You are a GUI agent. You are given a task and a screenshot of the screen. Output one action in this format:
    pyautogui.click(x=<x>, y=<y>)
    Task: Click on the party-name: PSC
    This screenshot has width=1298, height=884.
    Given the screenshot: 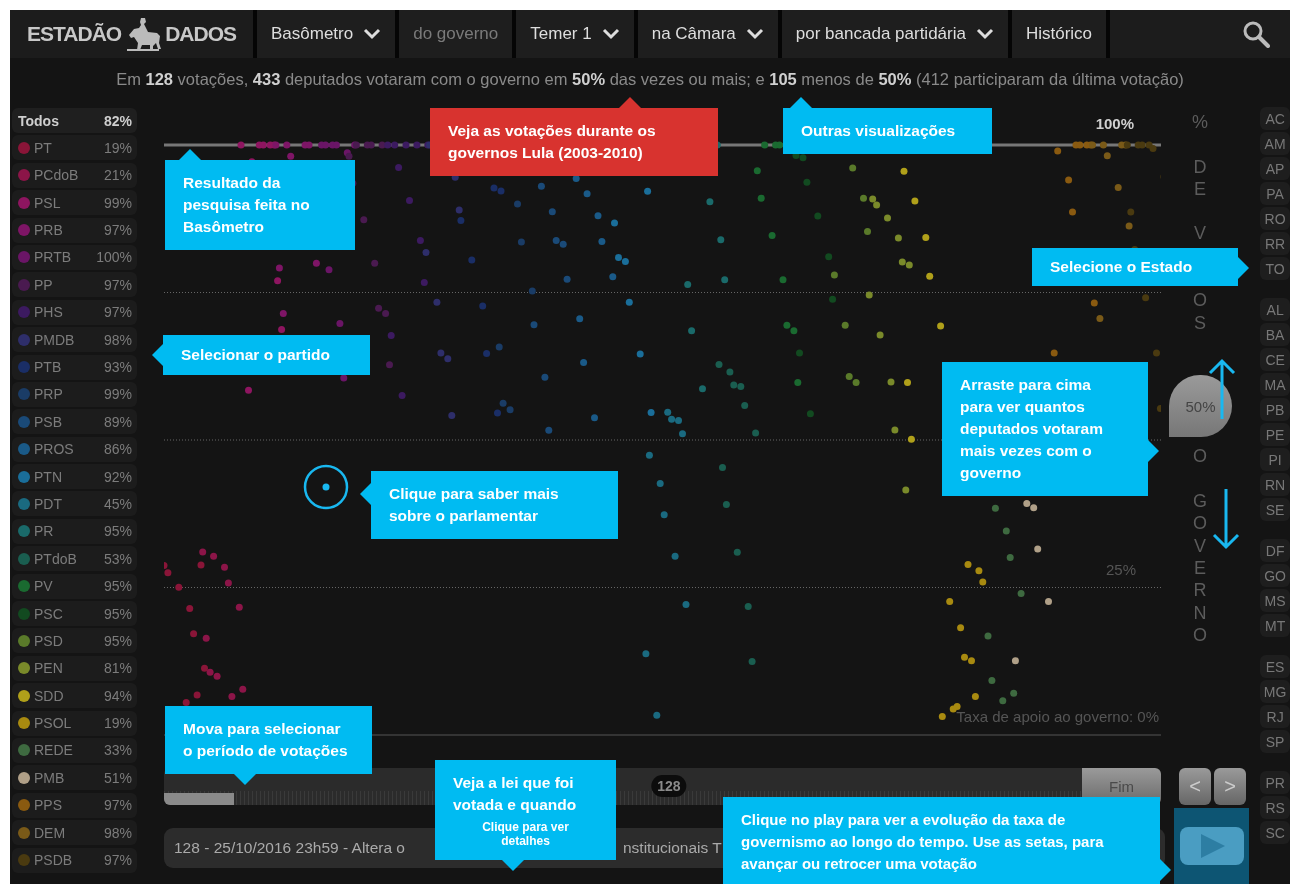 What is the action you would take?
    pyautogui.click(x=48, y=613)
    